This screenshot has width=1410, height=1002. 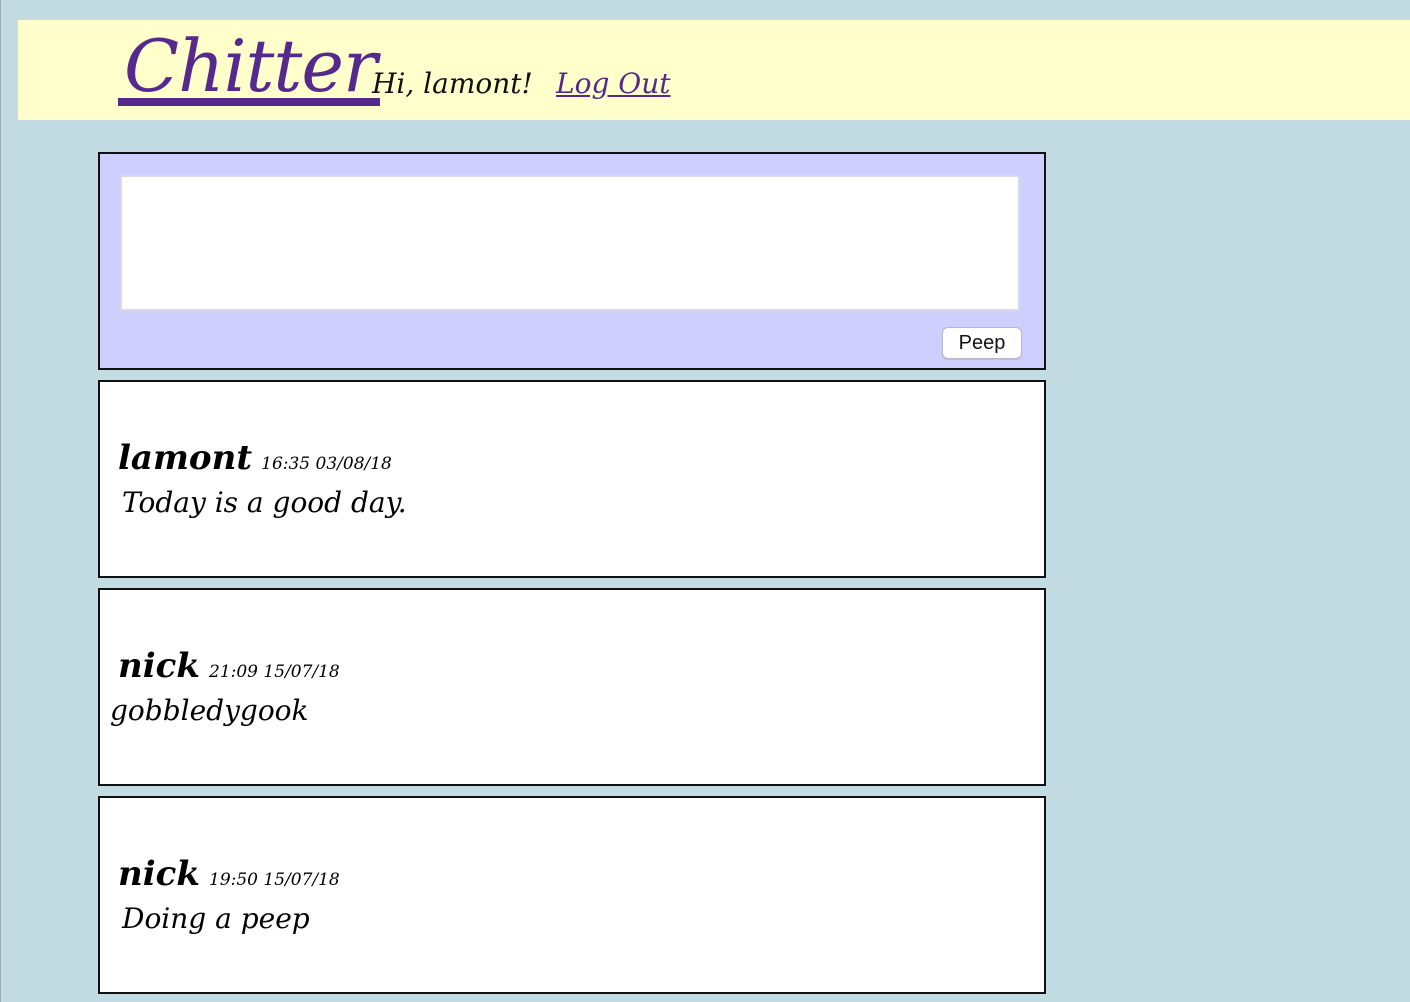 What do you see at coordinates (572, 895) in the screenshot?
I see `peep-card: nick 19:50 15/07/18 Doing a peep` at bounding box center [572, 895].